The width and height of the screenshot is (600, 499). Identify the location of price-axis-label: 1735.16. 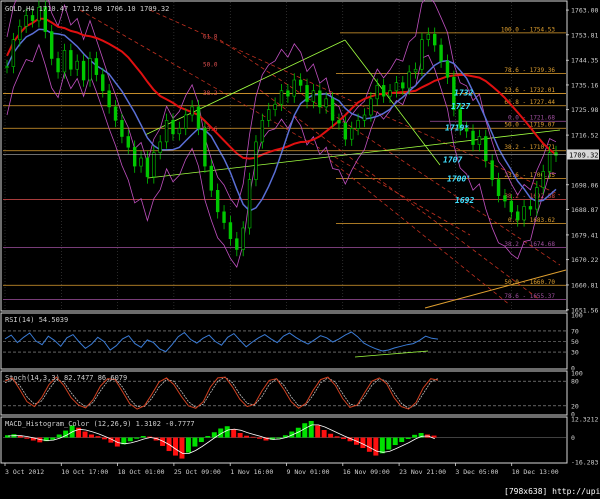
(584, 85).